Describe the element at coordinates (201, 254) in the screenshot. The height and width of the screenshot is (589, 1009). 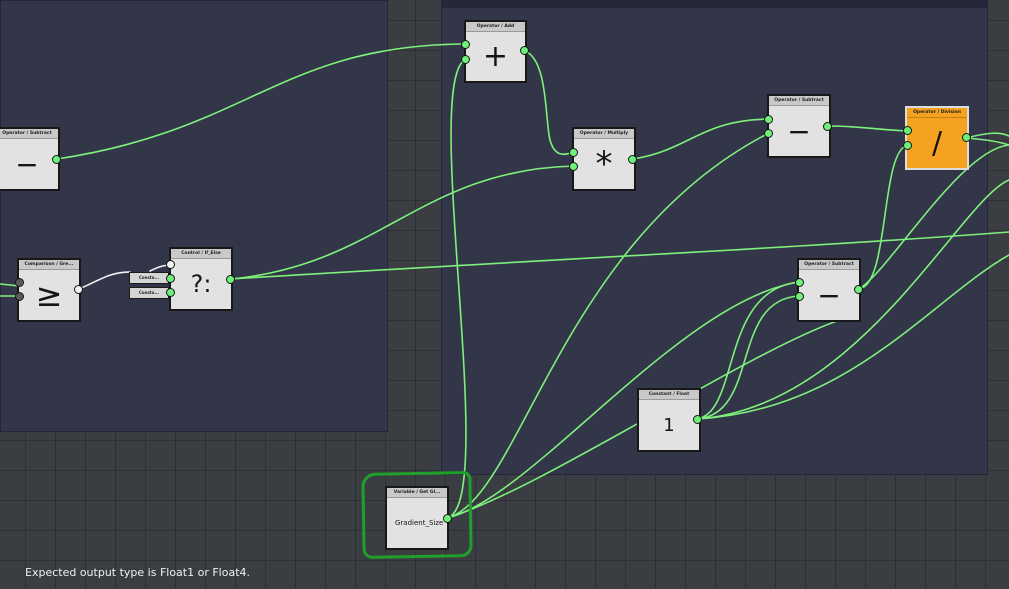
I see `node-title: Control / If_Else` at that location.